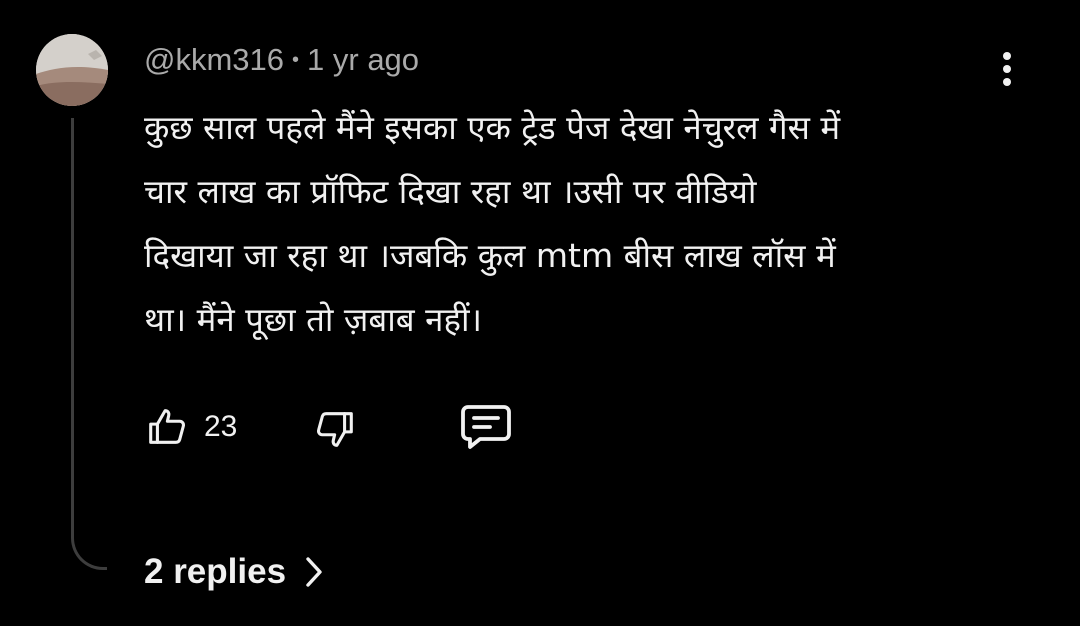 The image size is (1080, 626). I want to click on avatar-image, so click(72, 70).